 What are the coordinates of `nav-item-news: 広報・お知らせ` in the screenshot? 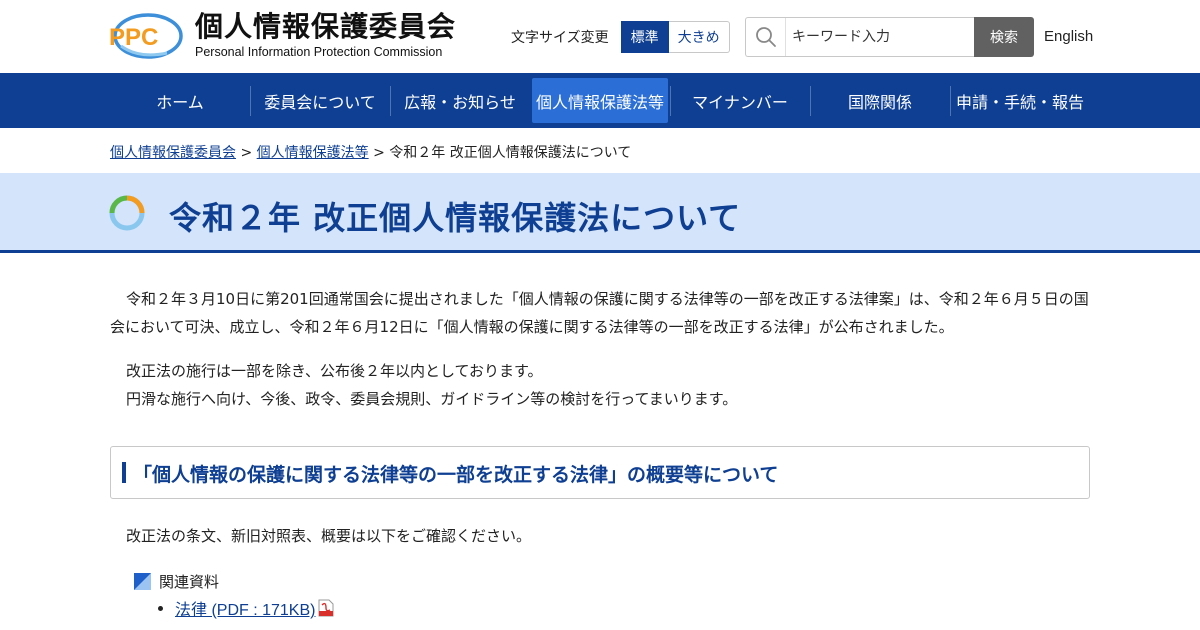 It's located at (460, 100).